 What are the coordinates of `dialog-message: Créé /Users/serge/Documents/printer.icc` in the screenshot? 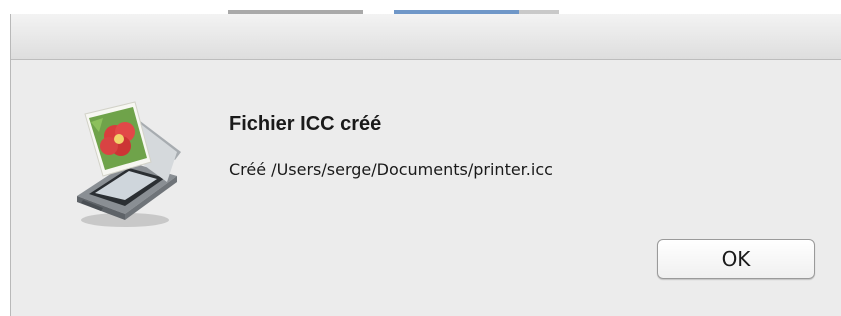 It's located at (391, 169).